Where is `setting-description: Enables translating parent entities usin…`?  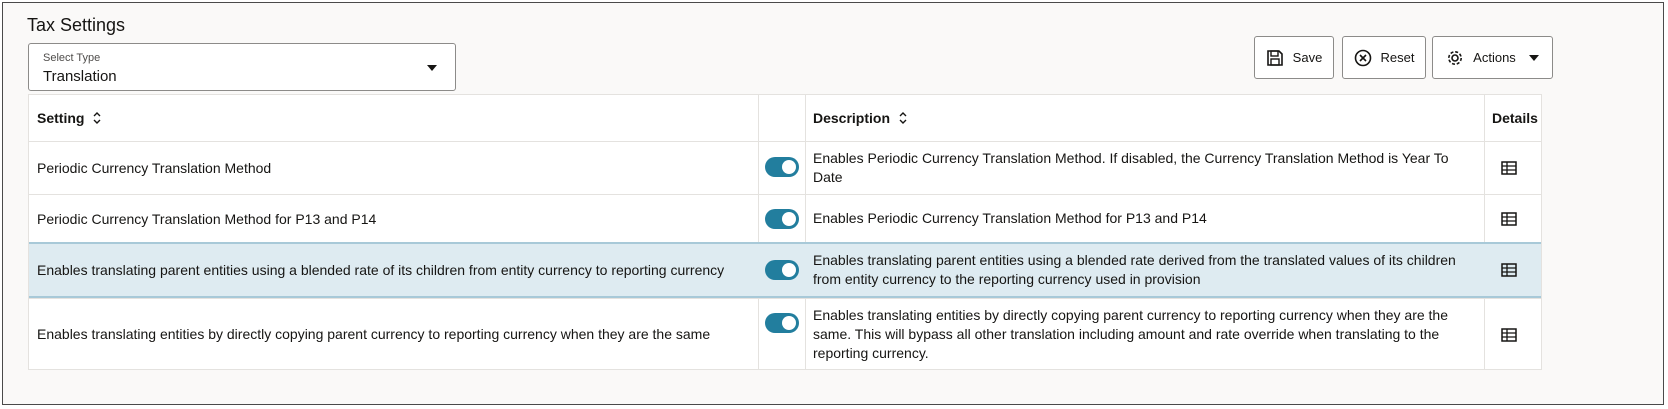 setting-description: Enables translating parent entities usin… is located at coordinates (1134, 269).